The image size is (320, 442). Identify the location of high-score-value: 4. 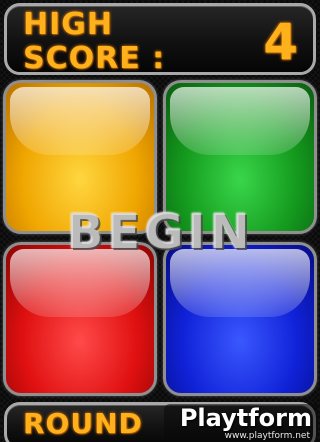
(281, 42).